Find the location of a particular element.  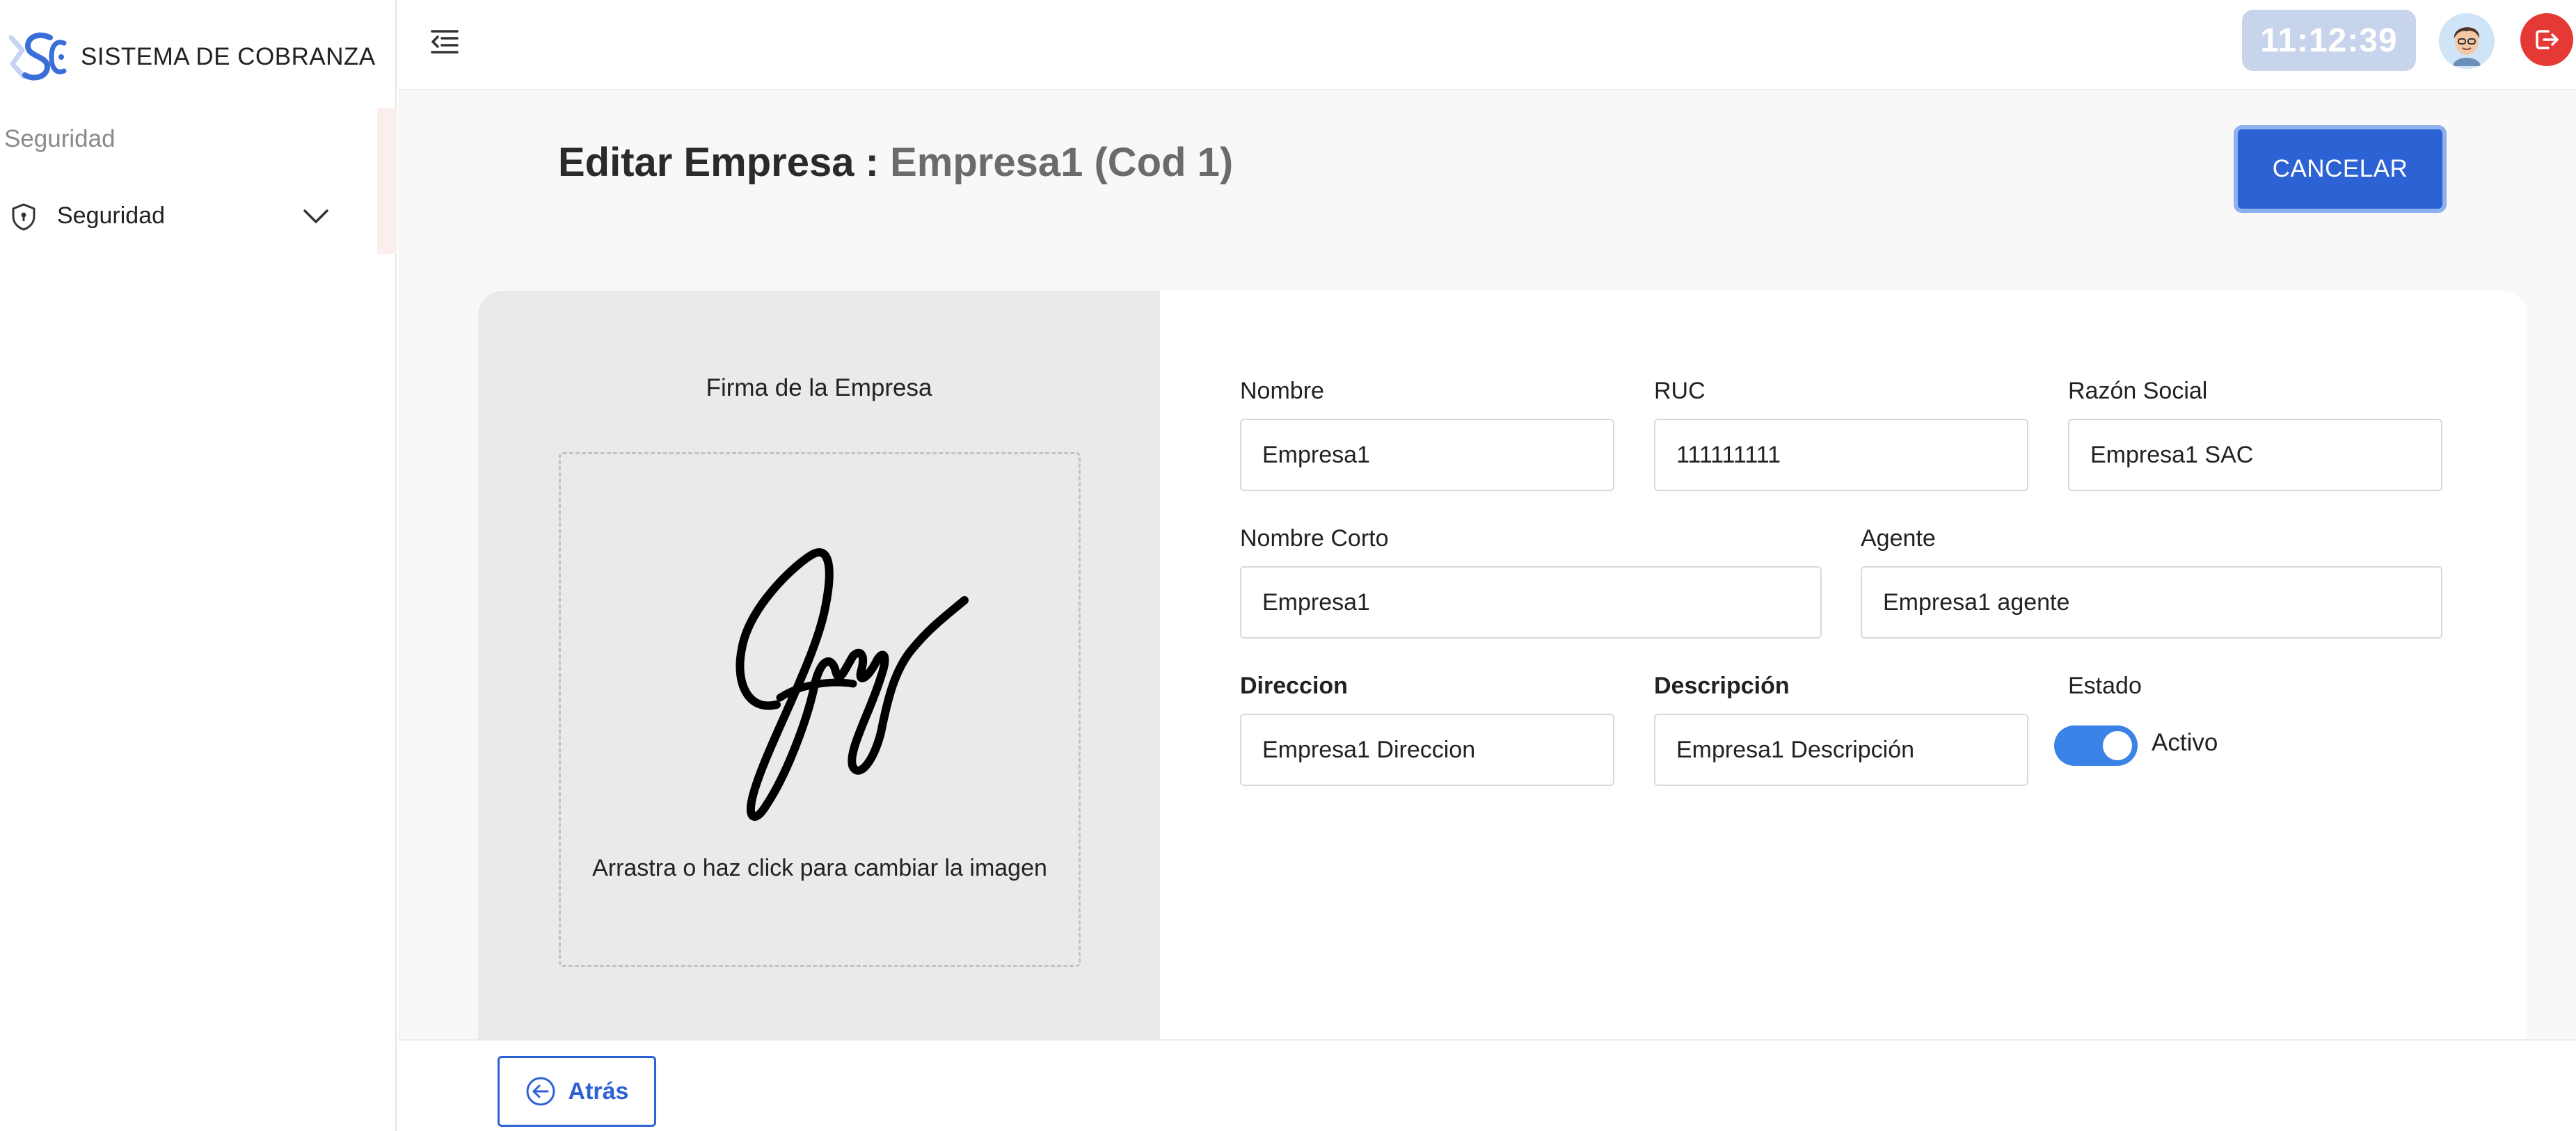

logout-icon is located at coordinates (2547, 39).